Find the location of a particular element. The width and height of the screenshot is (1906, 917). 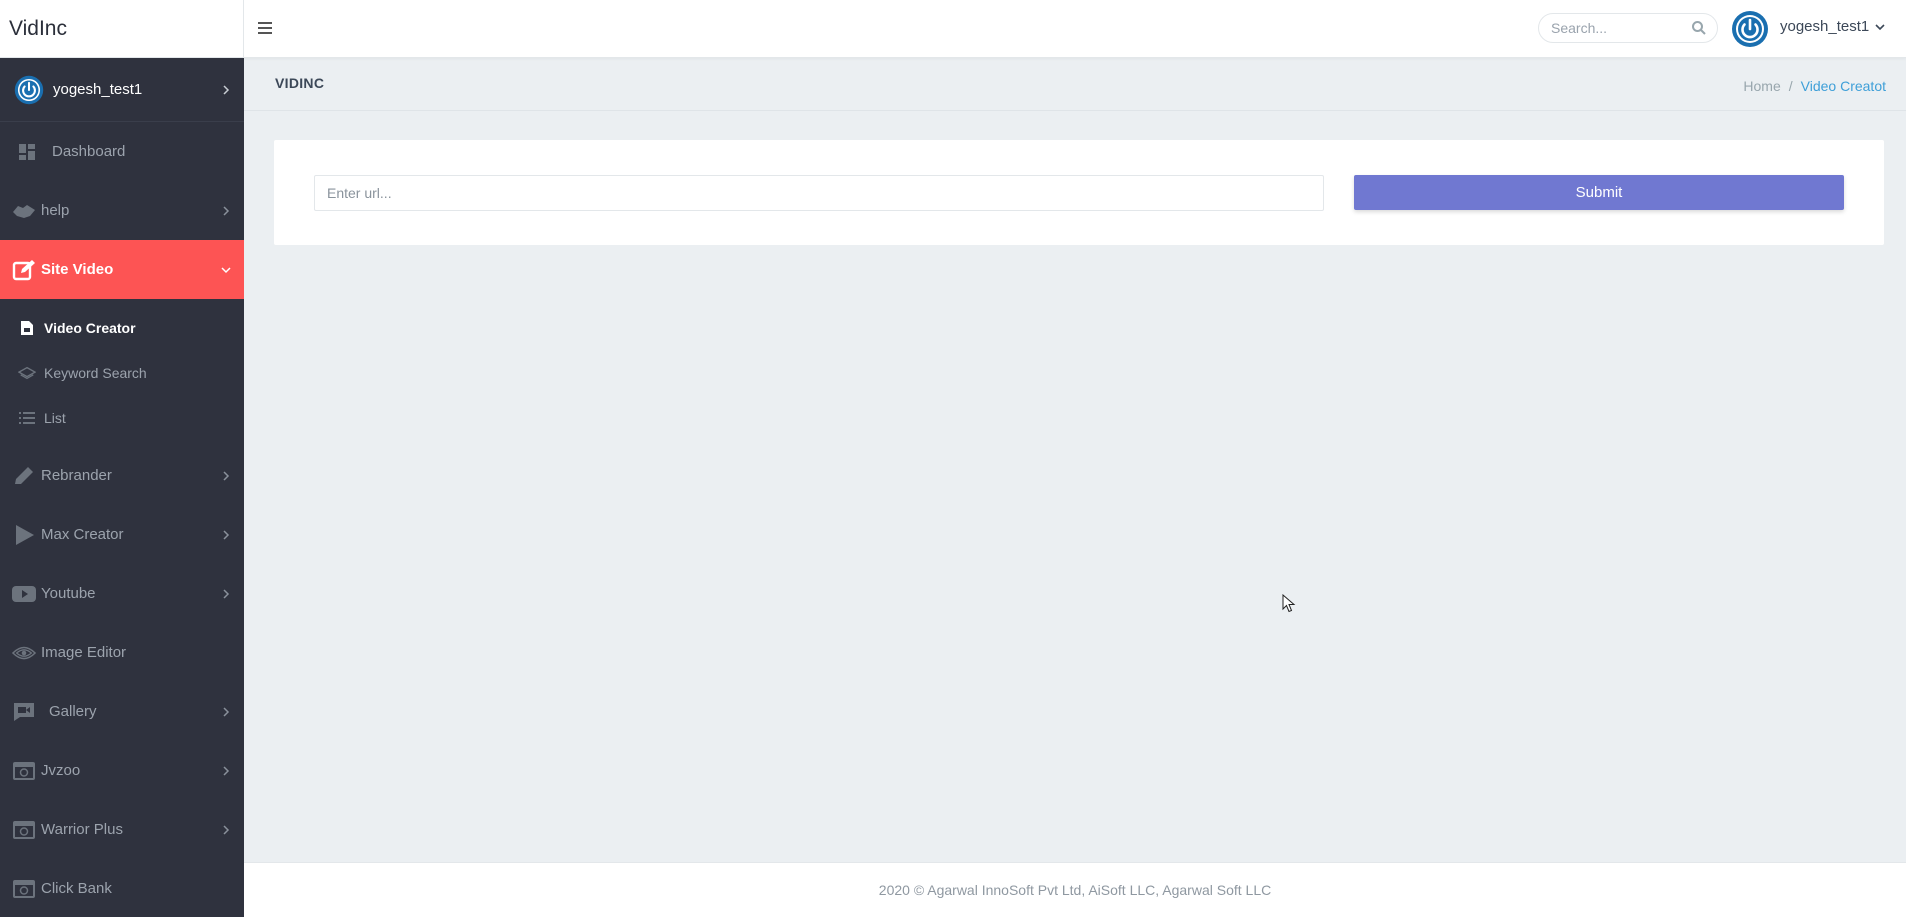

search-input is located at coordinates (1616, 28).